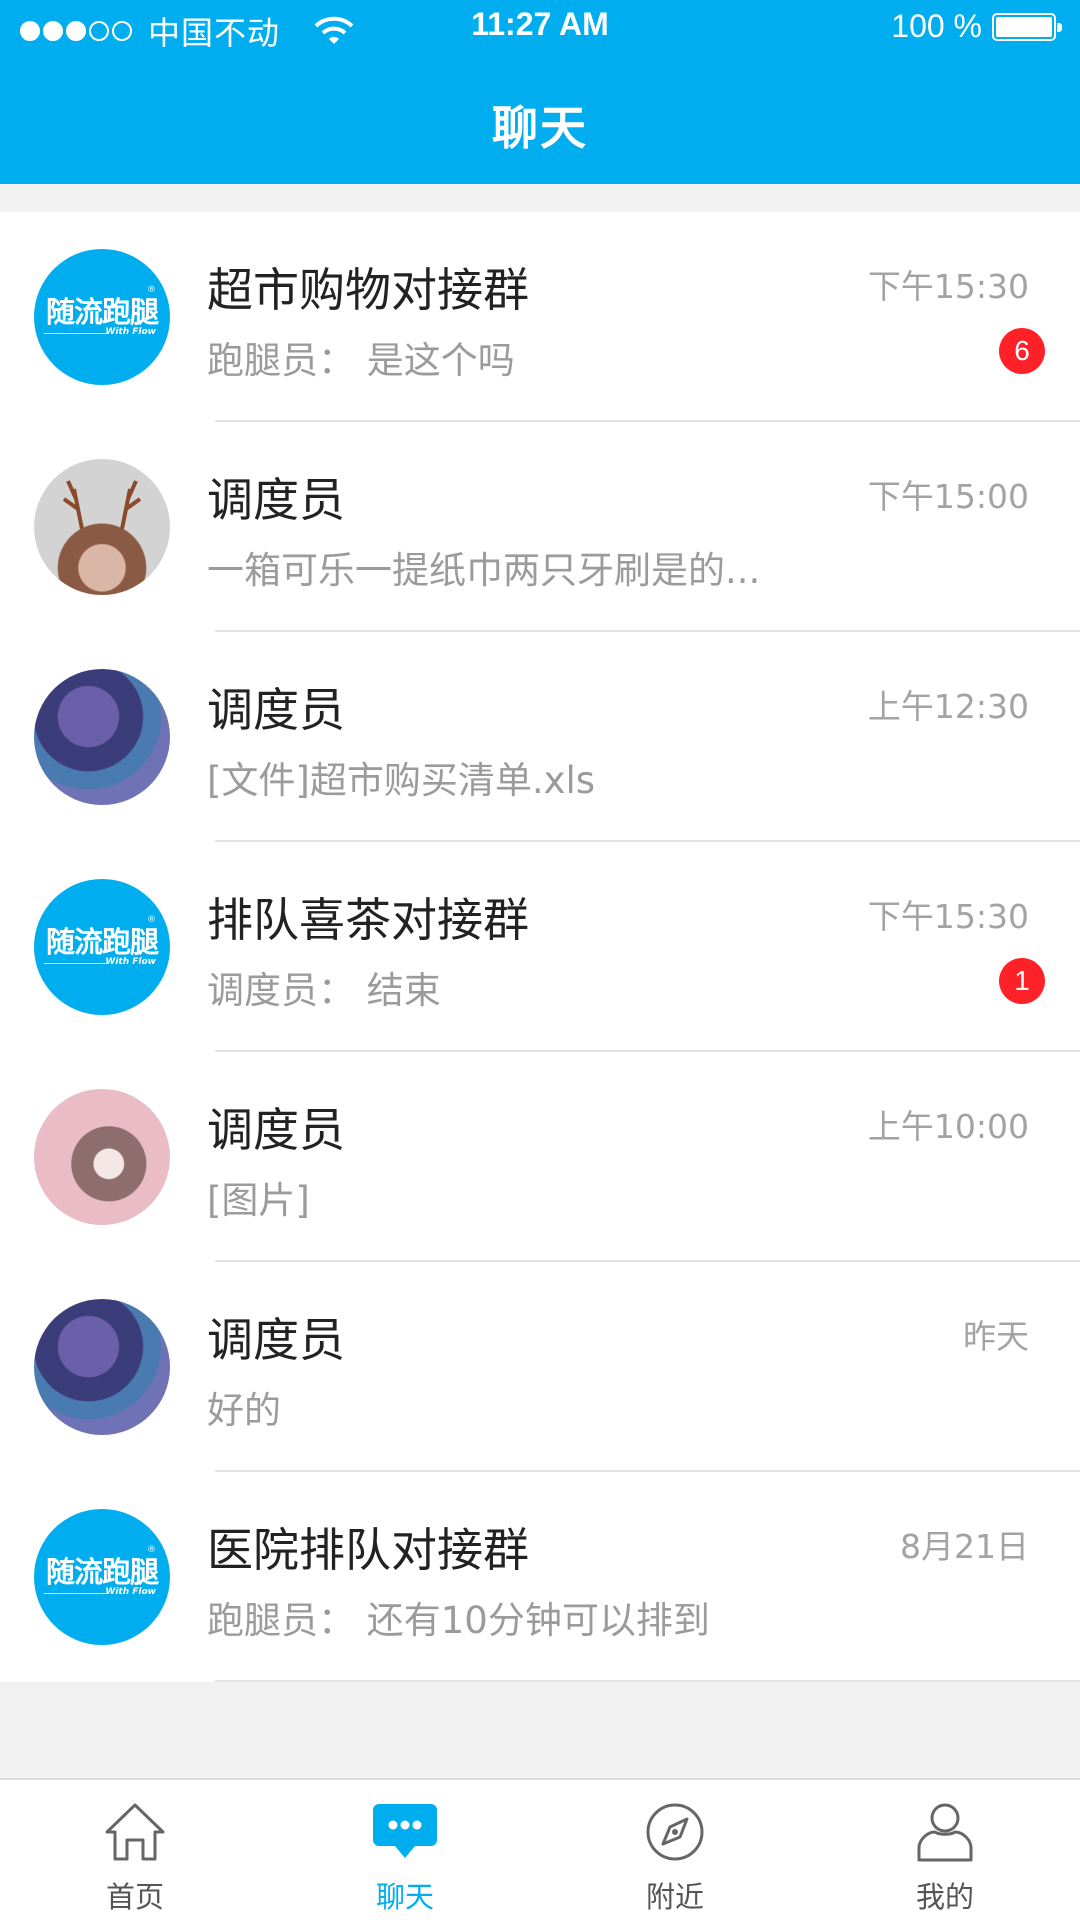 The image size is (1080, 1920). I want to click on message-preview: [文件]超市购买清单.xls, so click(401, 780).